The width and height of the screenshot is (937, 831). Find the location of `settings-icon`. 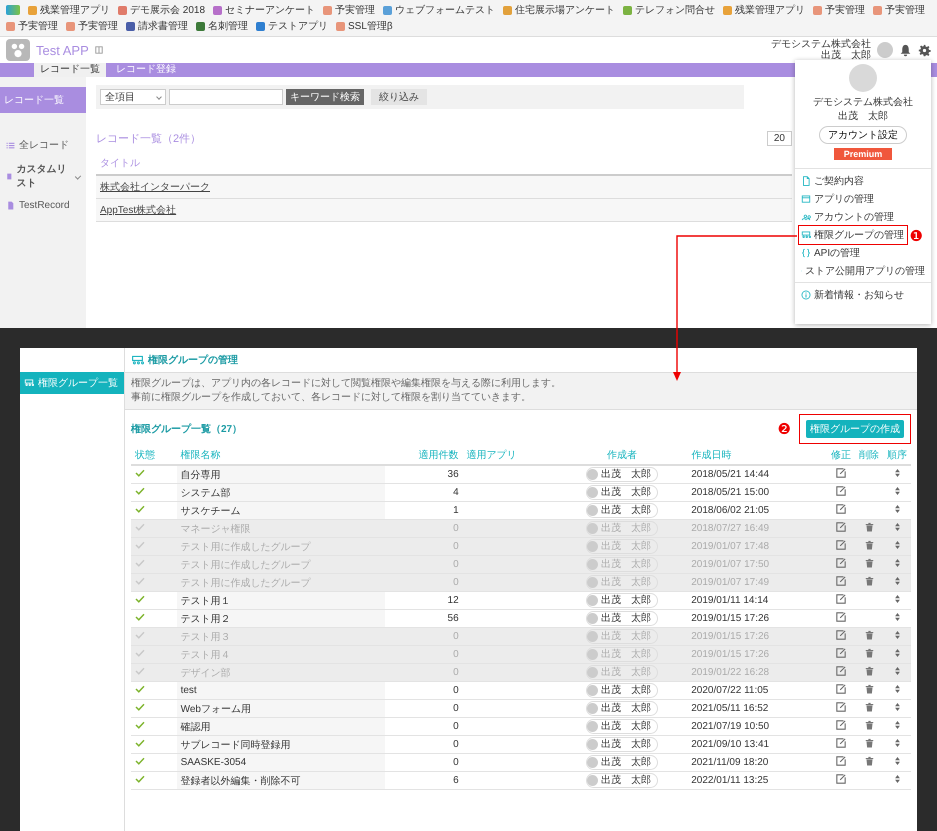

settings-icon is located at coordinates (924, 50).